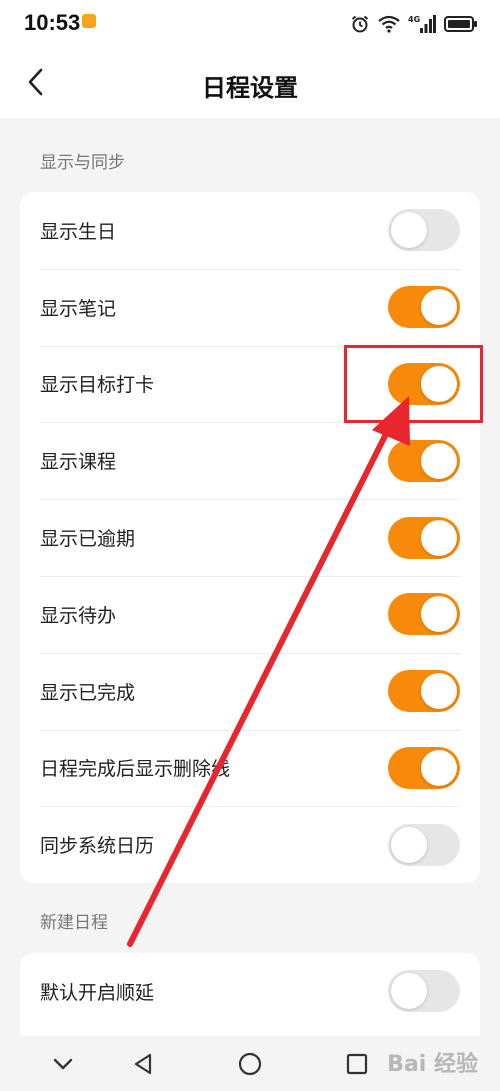 The height and width of the screenshot is (1091, 500). I want to click on nav-back-button, so click(143, 1064).